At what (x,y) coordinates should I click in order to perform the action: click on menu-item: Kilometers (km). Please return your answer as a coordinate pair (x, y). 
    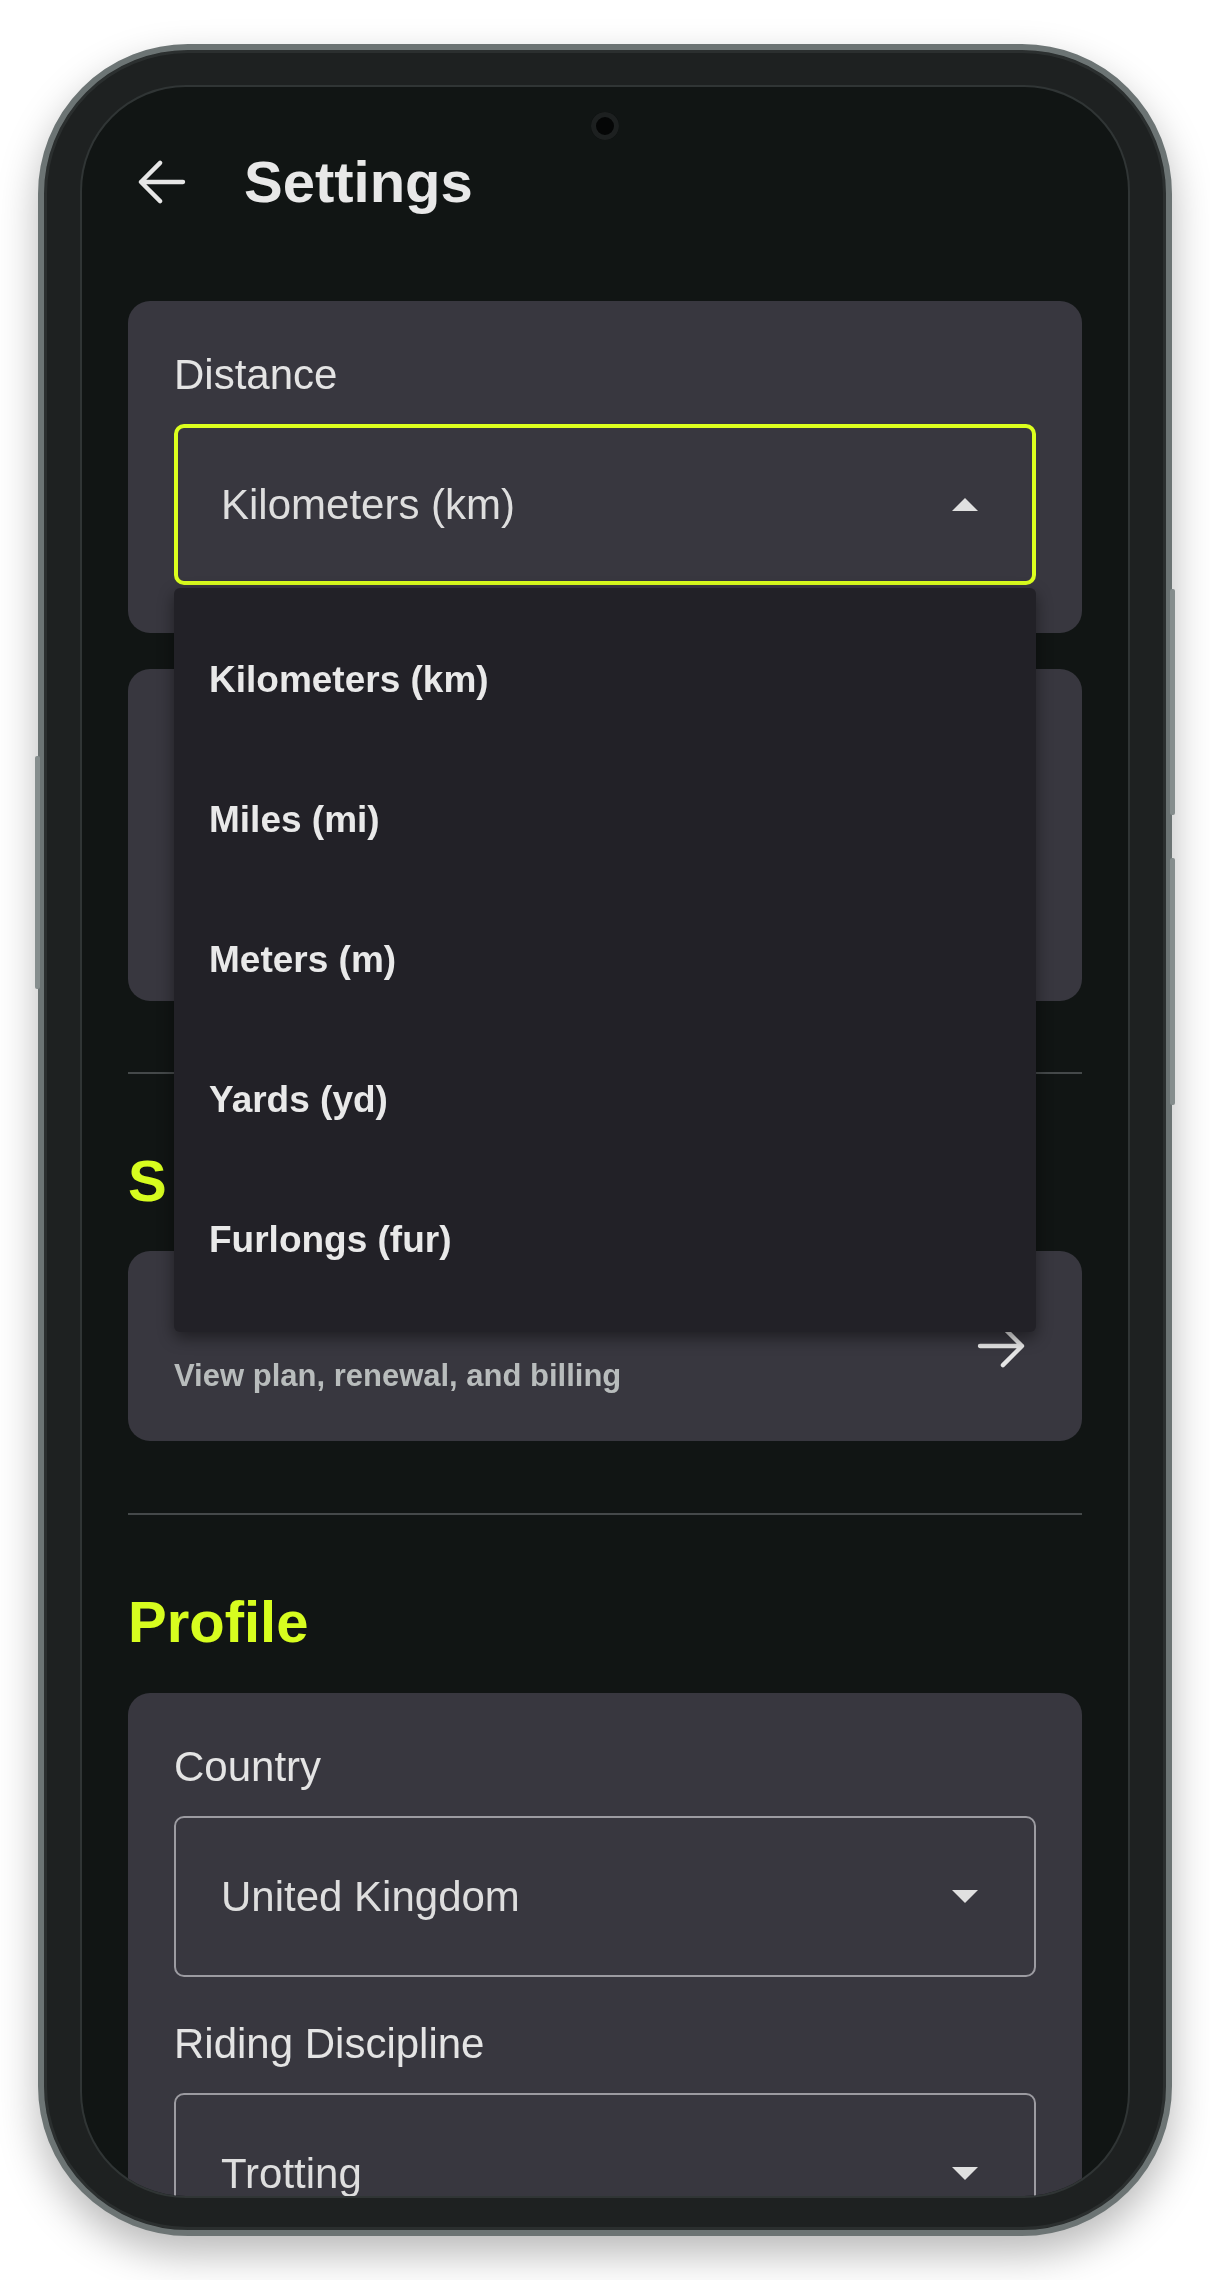
    Looking at the image, I should click on (605, 680).